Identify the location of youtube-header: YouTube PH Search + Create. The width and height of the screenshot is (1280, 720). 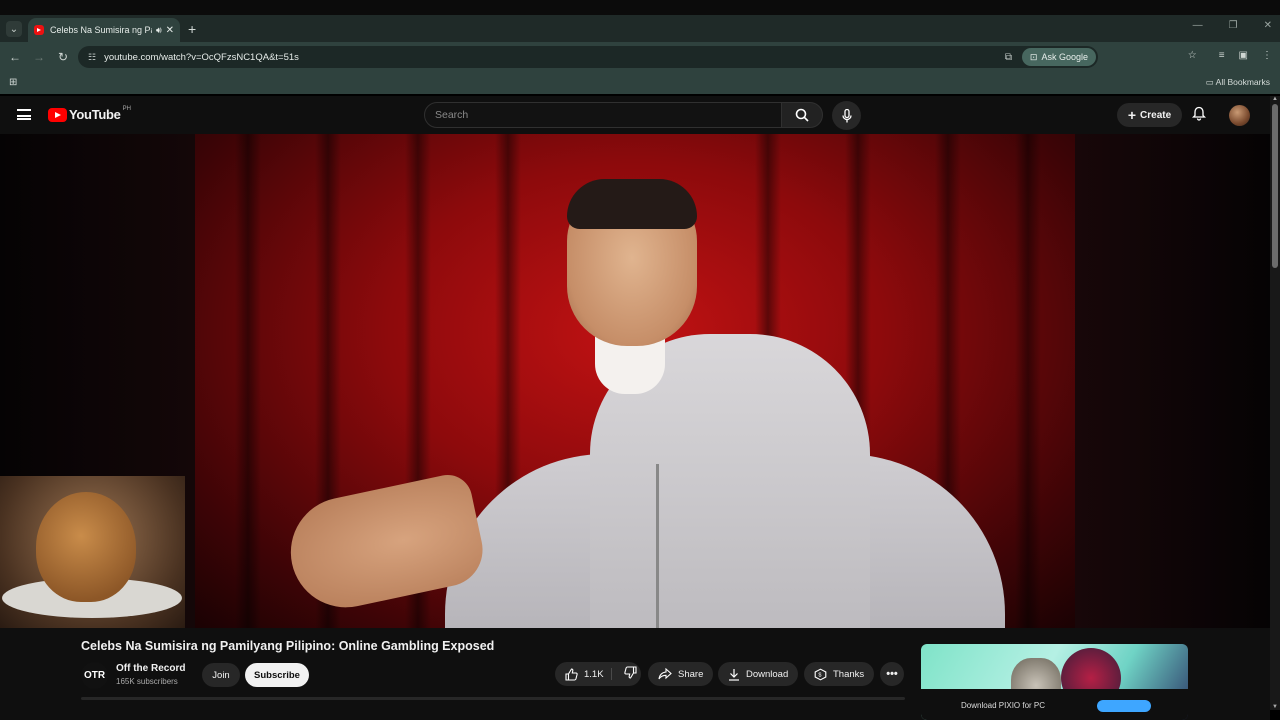
(640, 115).